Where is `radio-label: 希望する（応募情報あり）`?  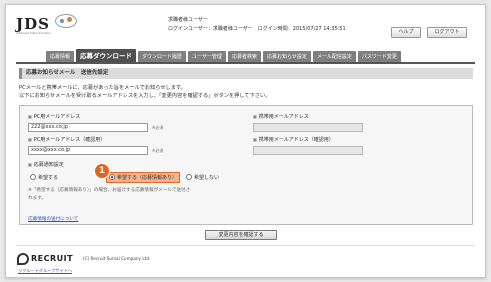
radio-label: 希望する（応募情報あり） is located at coordinates (147, 177).